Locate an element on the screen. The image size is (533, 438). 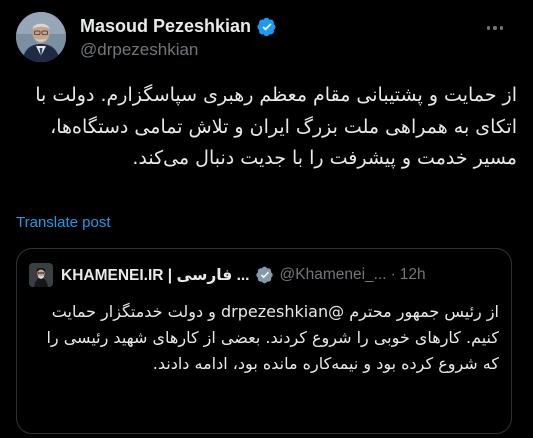
quoted-author-avatar is located at coordinates (41, 275).